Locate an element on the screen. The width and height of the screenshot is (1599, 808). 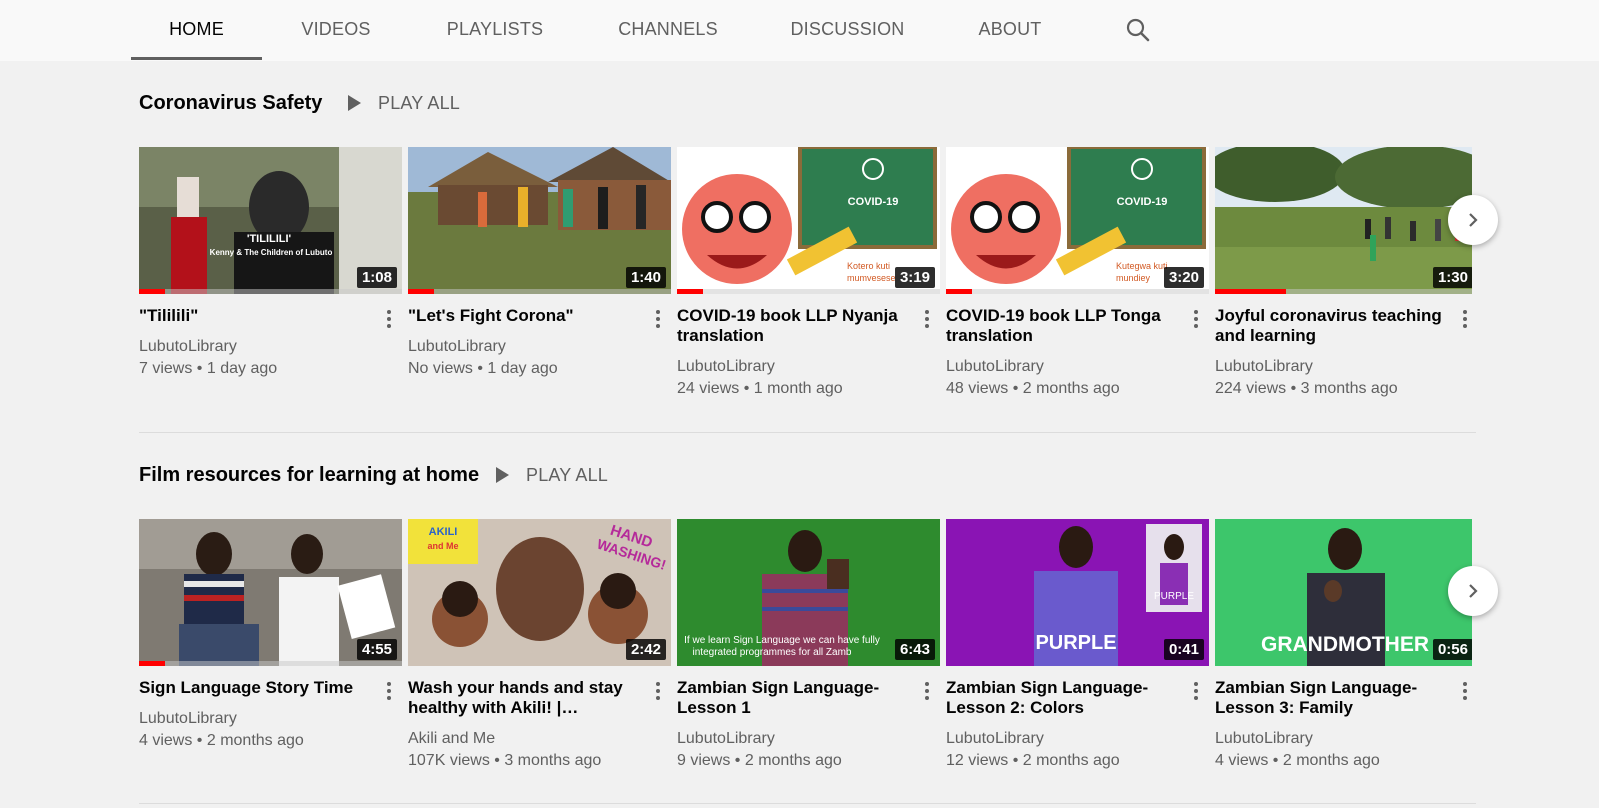
tab-channels: CHANNELS is located at coordinates (668, 30).